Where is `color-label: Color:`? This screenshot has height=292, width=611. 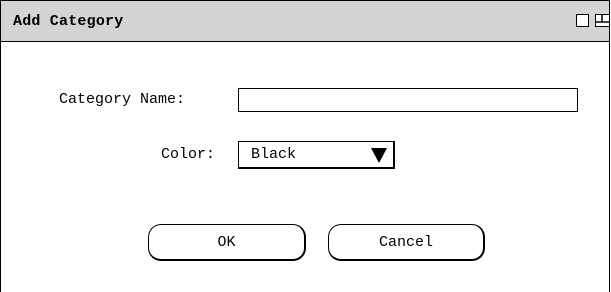
color-label: Color: is located at coordinates (188, 154).